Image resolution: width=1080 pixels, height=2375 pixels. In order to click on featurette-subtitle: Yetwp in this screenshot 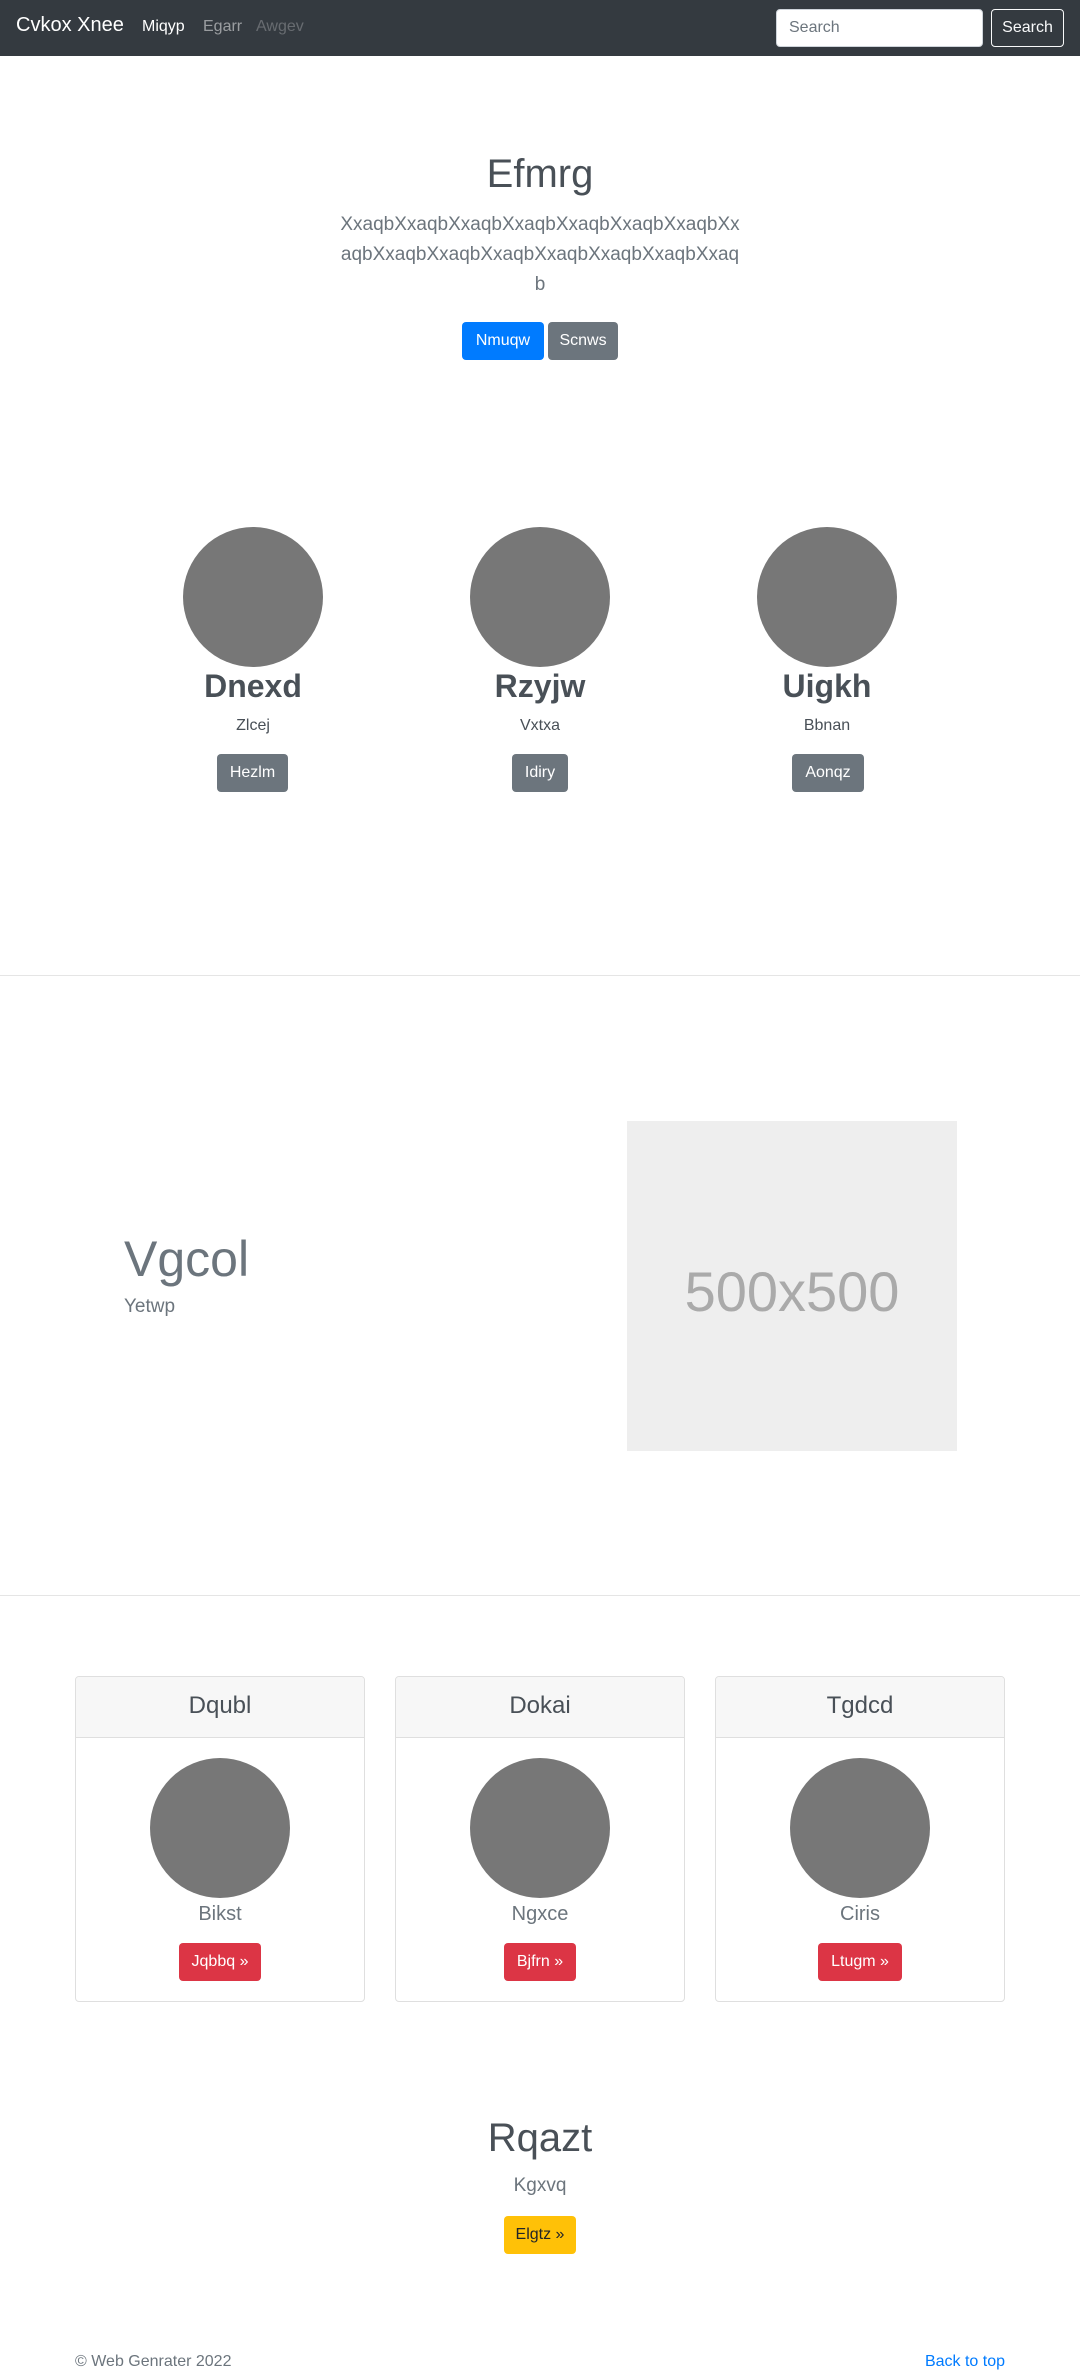, I will do `click(150, 1306)`.